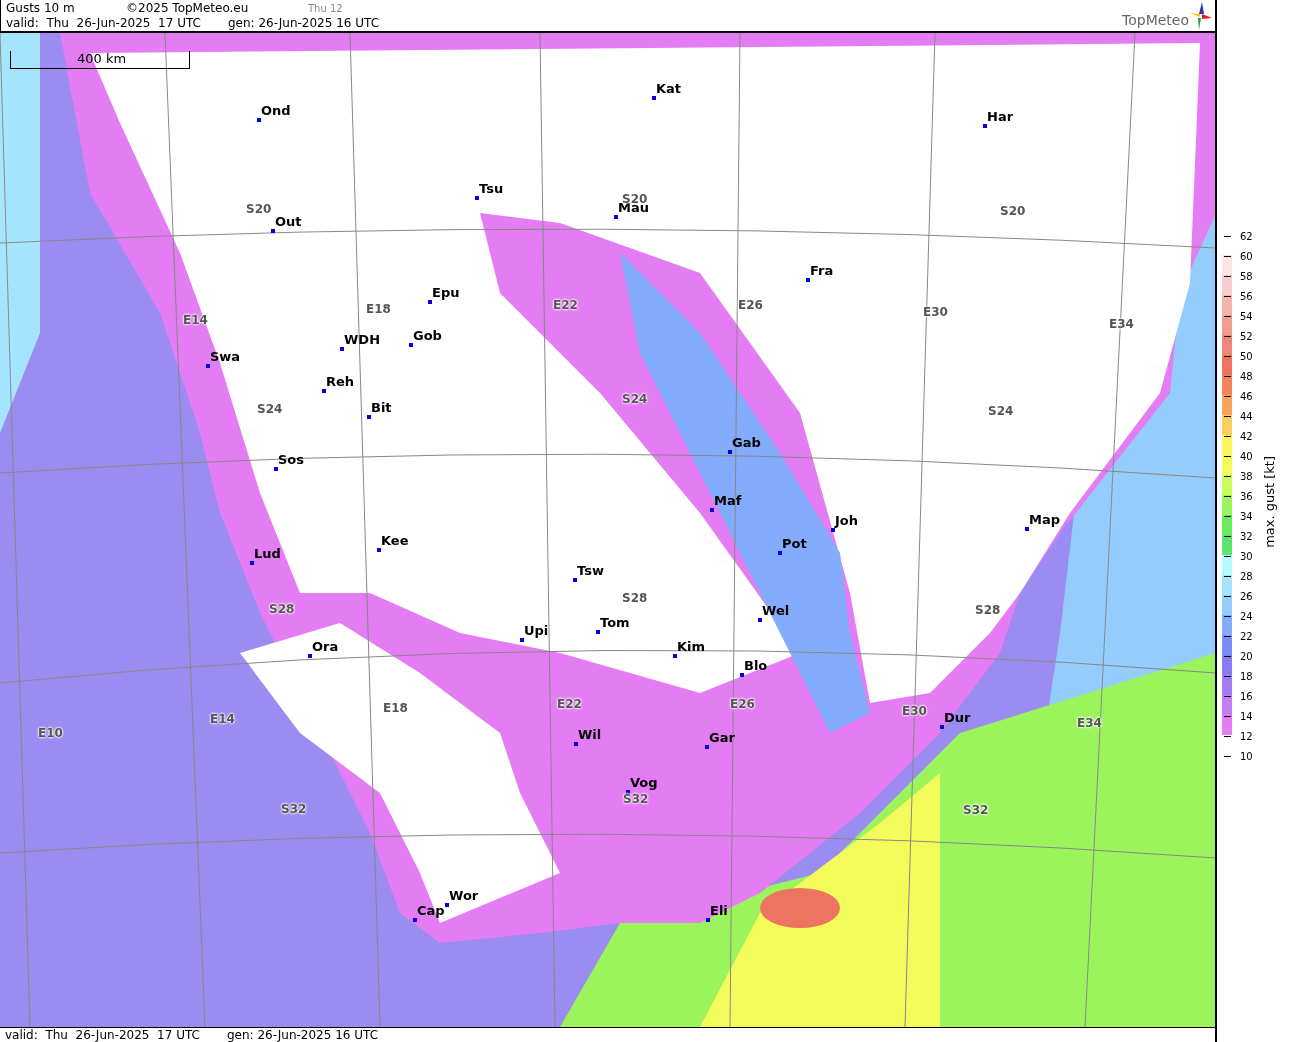 Image resolution: width=1309 pixels, height=1042 pixels. Describe the element at coordinates (50, 733) in the screenshot. I see `grid-label: E10` at that location.